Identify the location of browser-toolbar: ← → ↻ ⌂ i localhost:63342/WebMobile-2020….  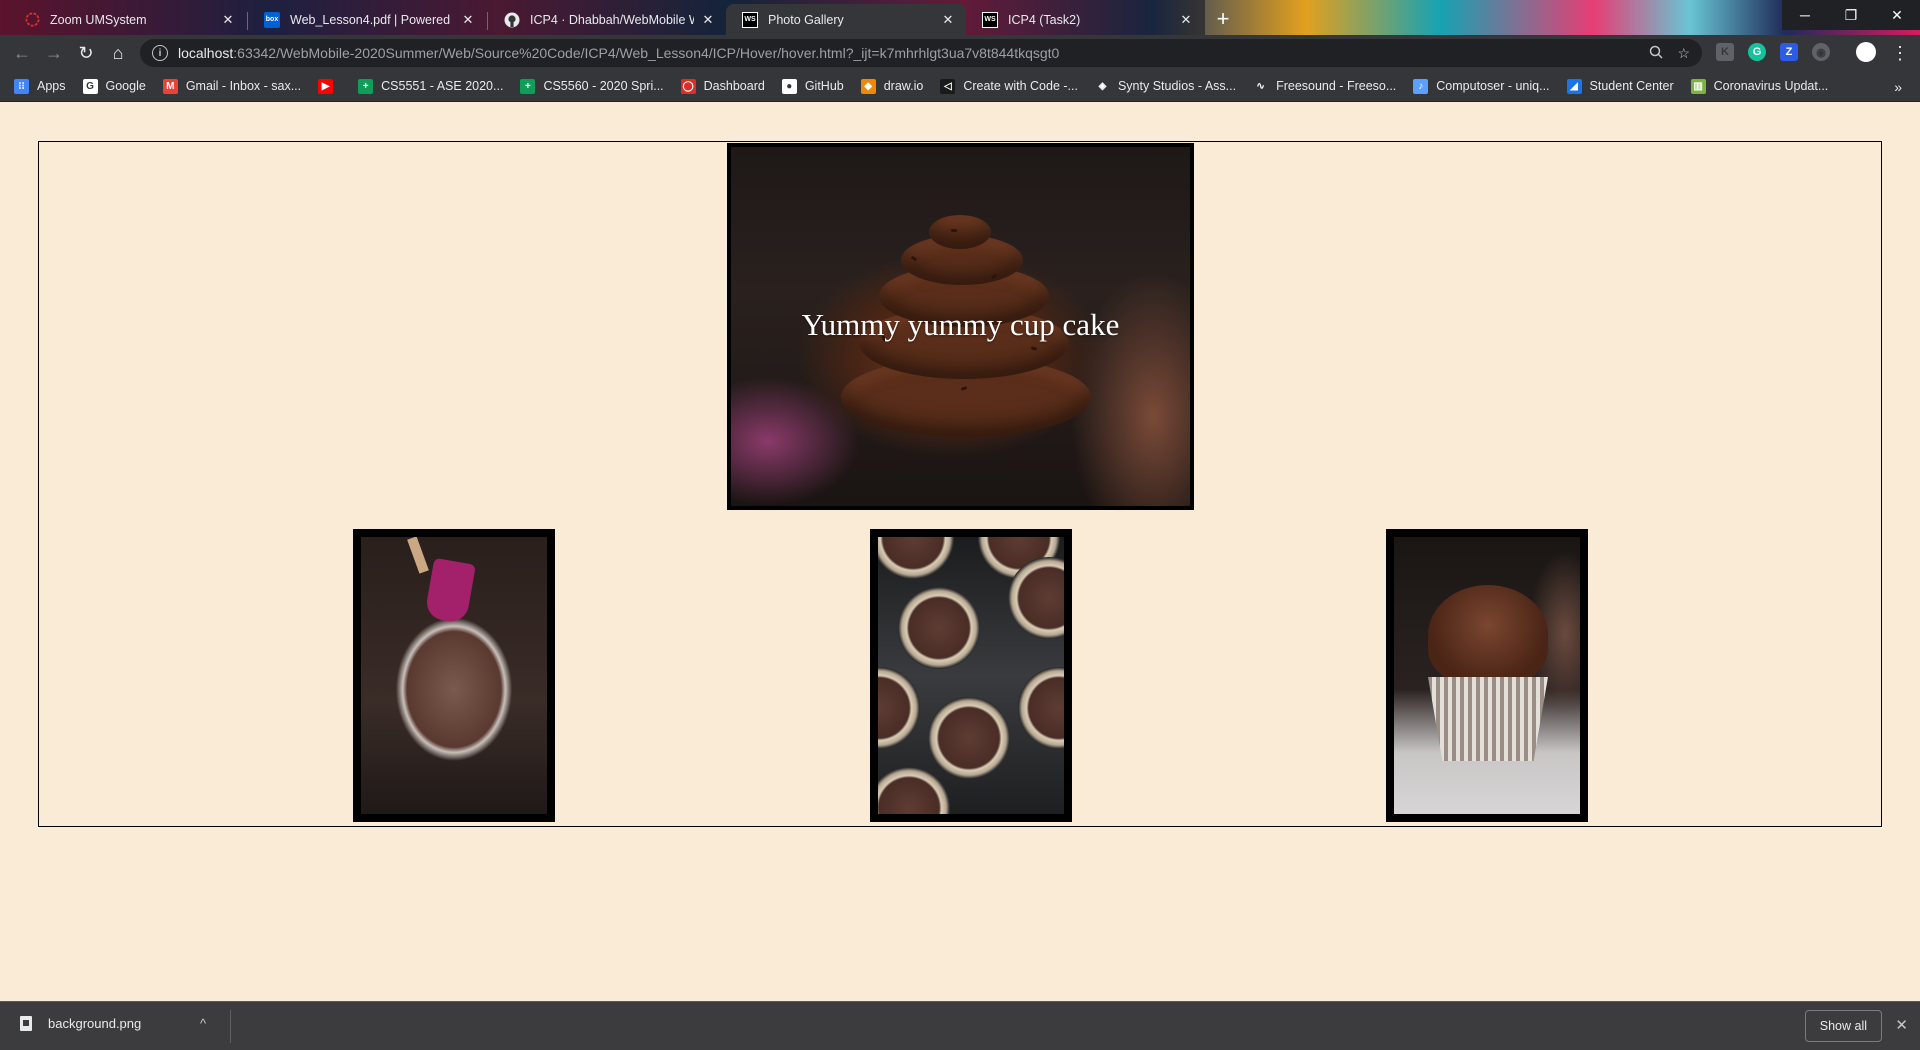
(960, 53).